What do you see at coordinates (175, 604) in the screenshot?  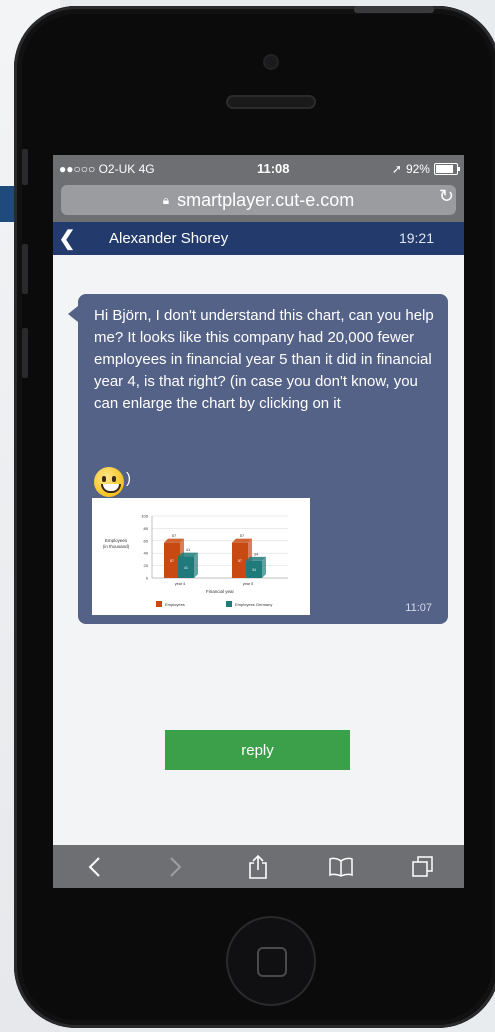 I see `legend-label: Employees` at bounding box center [175, 604].